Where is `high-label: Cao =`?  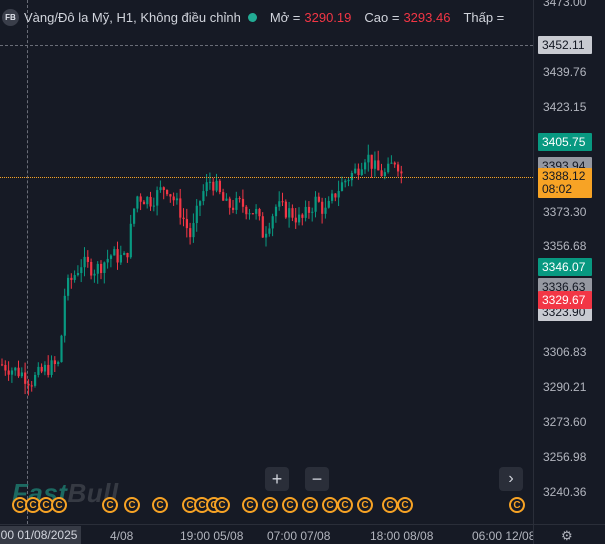
high-label: Cao = is located at coordinates (382, 17).